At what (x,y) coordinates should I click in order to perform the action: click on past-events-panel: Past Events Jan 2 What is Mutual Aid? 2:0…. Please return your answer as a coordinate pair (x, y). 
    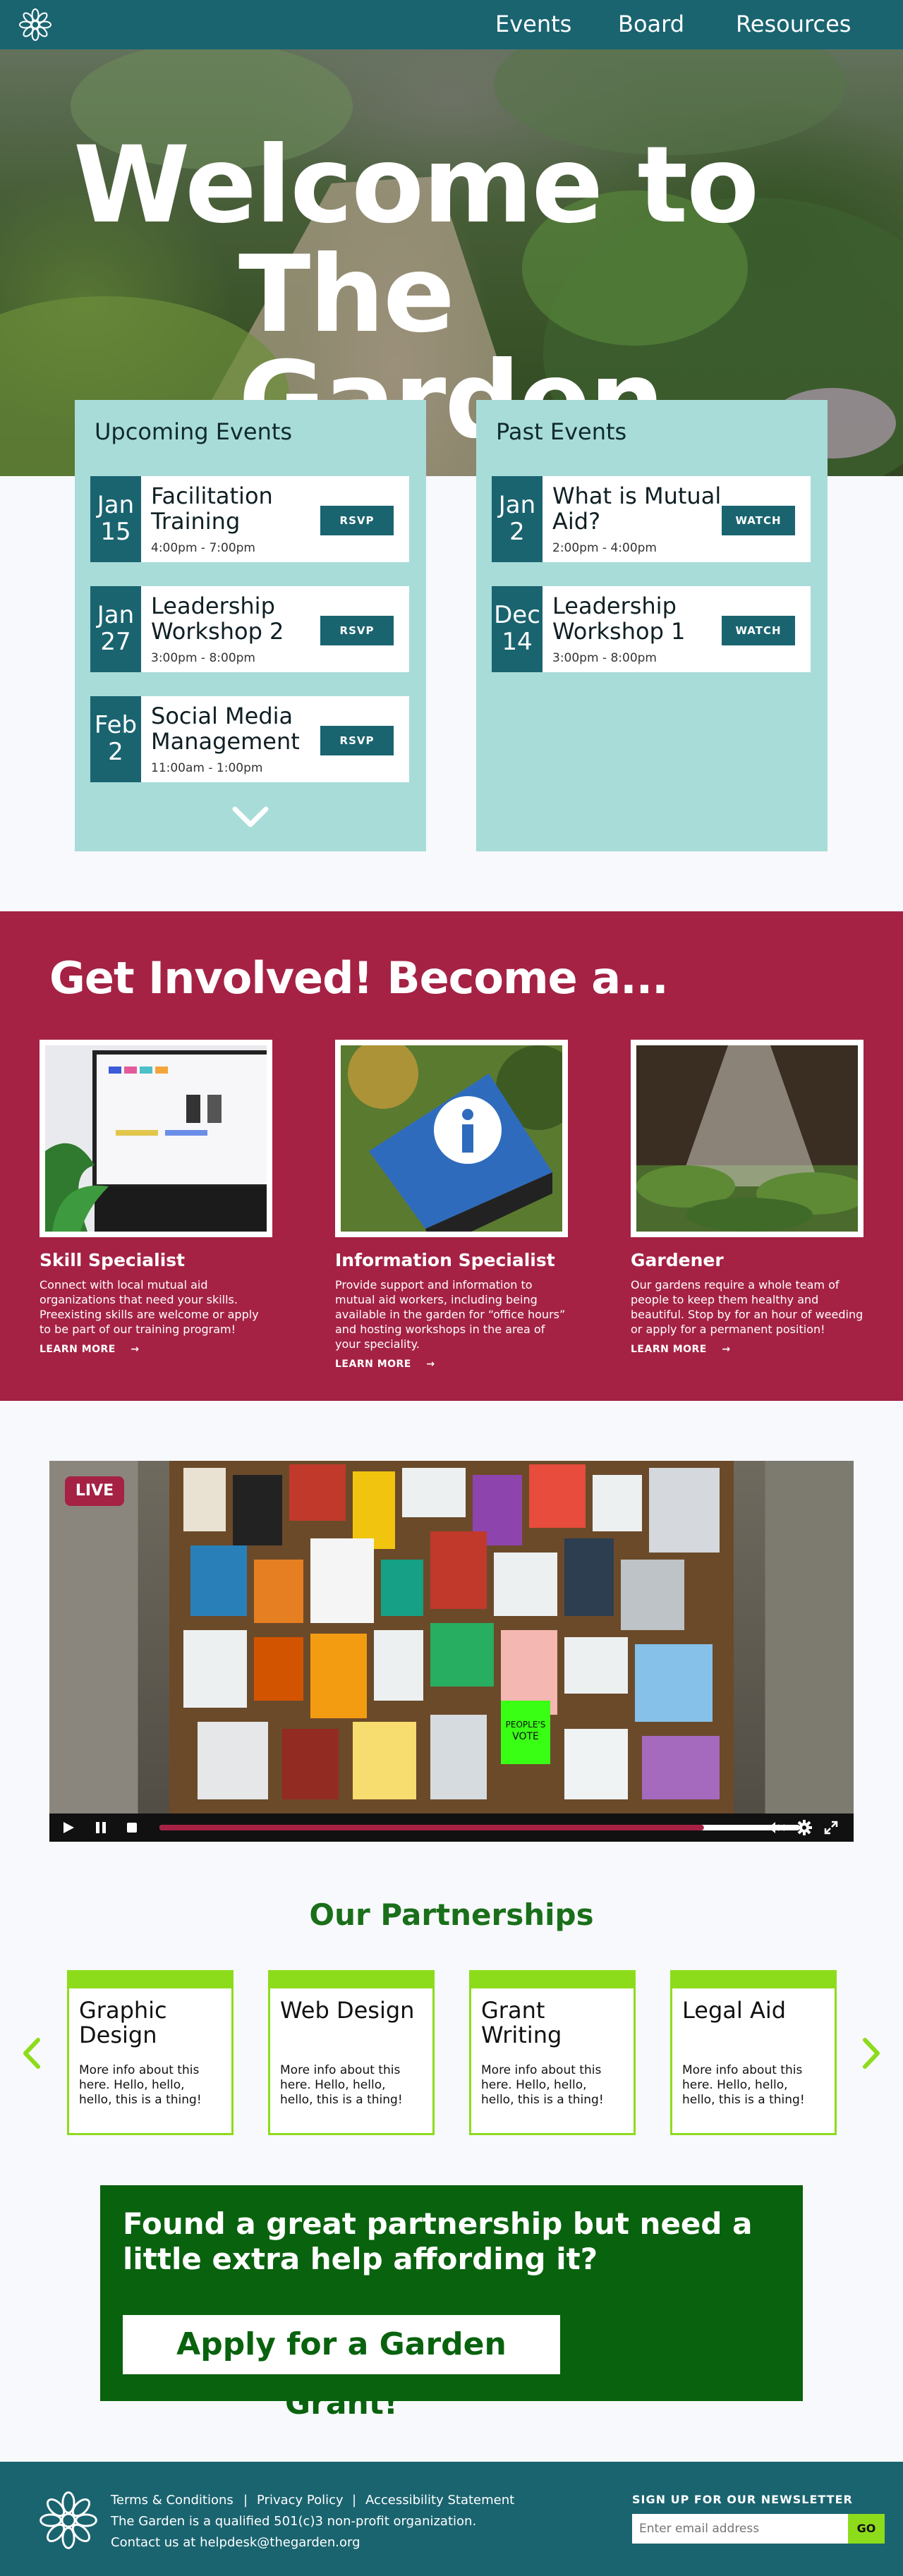
    Looking at the image, I should click on (652, 625).